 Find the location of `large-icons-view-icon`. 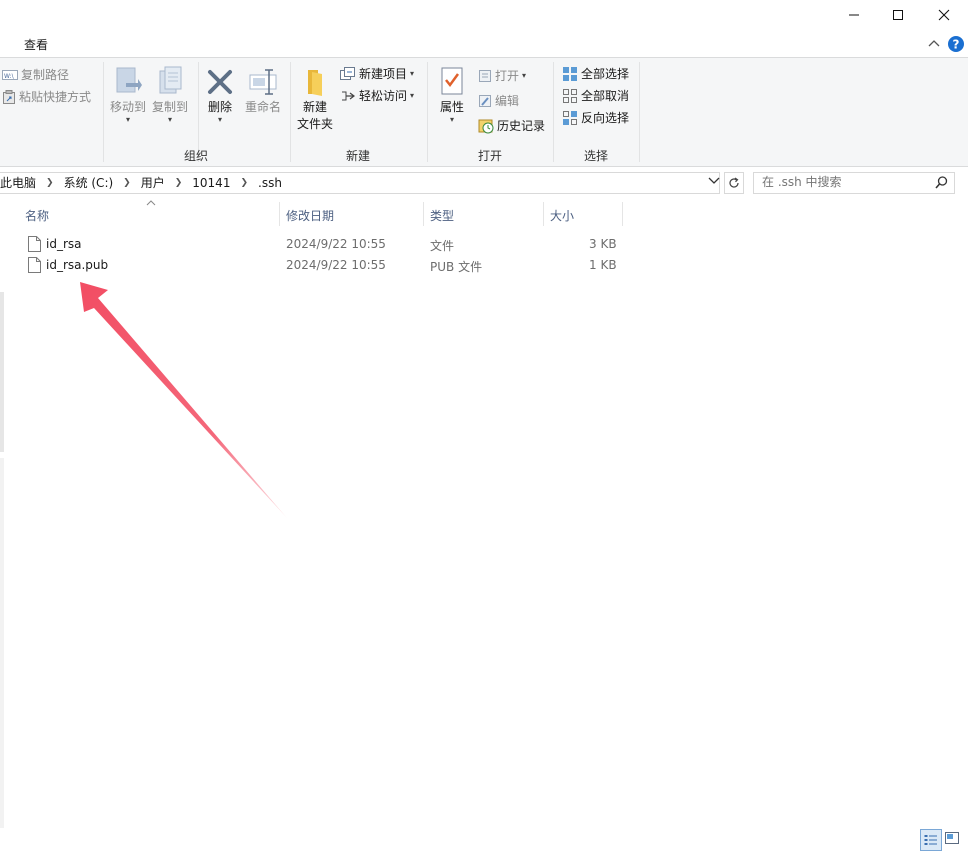

large-icons-view-icon is located at coordinates (952, 838).